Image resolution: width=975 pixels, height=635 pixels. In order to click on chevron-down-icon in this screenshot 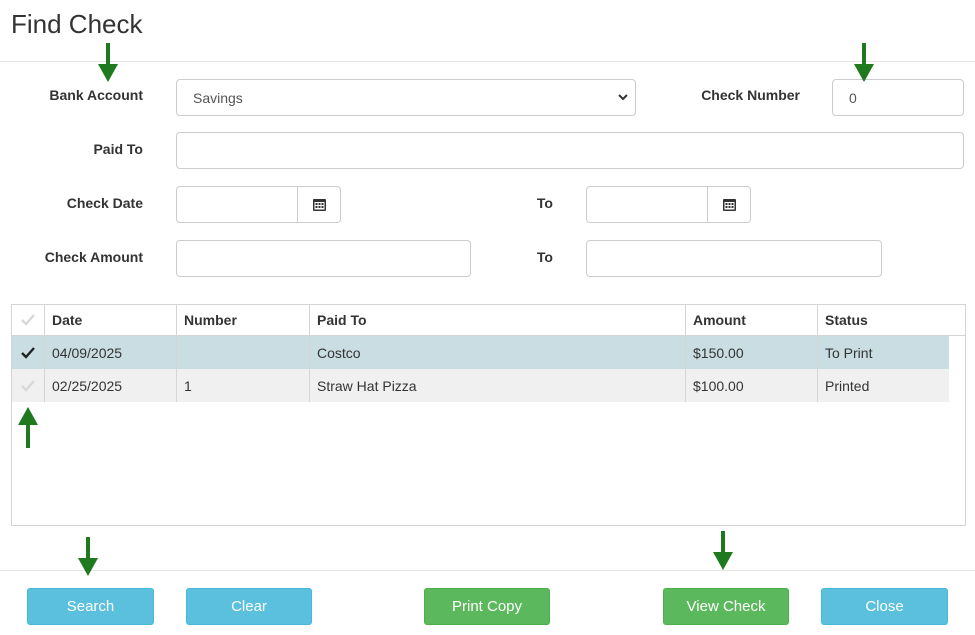, I will do `click(623, 97)`.